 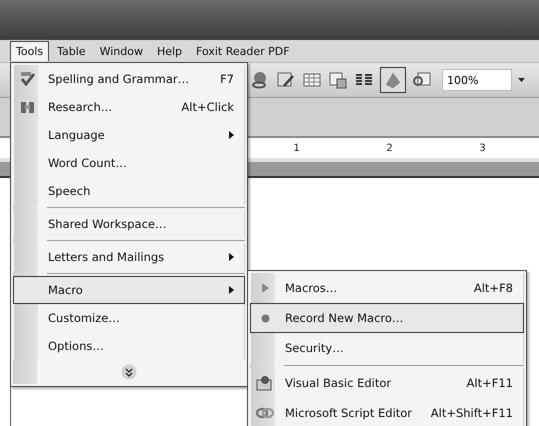 I want to click on menu-item: Microsoft Script Editor Alt+Shift+F11, so click(x=387, y=412).